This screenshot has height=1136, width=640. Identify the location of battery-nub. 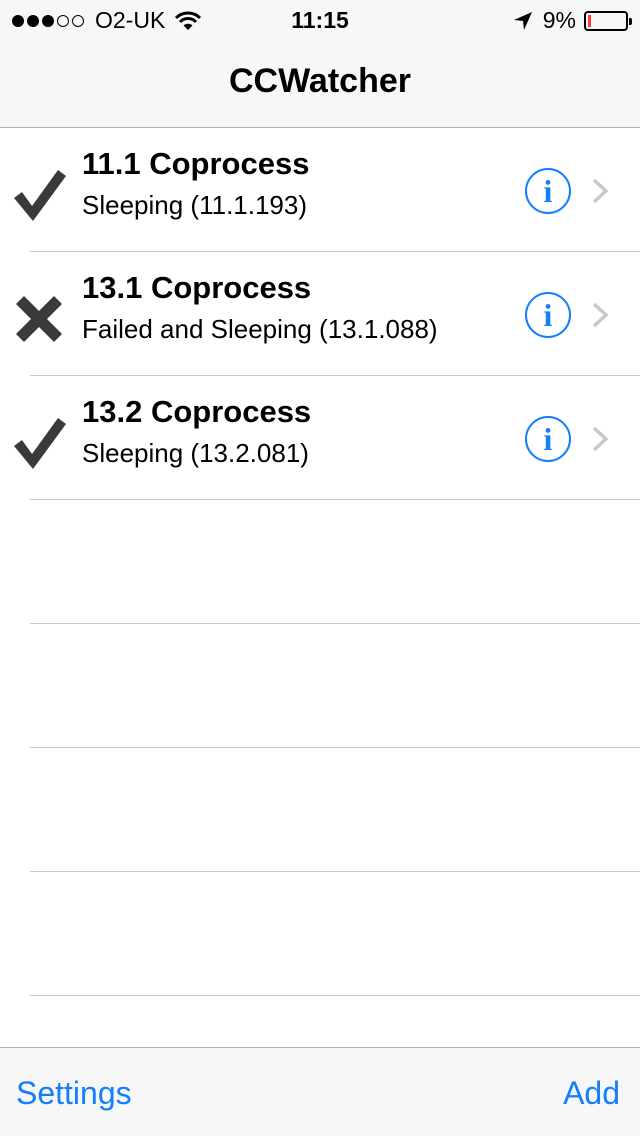
(630, 21).